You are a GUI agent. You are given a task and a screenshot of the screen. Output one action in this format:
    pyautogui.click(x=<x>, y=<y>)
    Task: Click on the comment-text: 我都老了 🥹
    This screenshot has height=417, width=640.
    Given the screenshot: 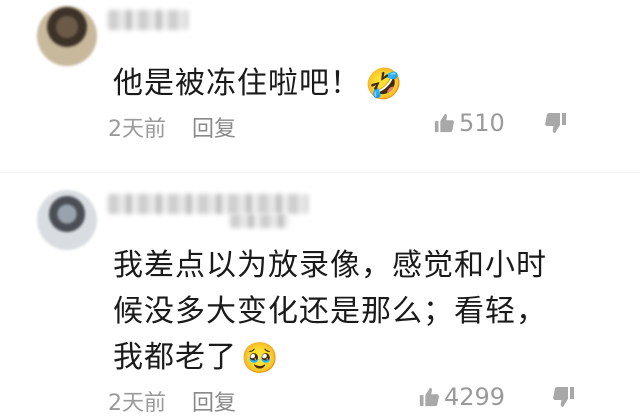 What is the action you would take?
    pyautogui.click(x=196, y=354)
    